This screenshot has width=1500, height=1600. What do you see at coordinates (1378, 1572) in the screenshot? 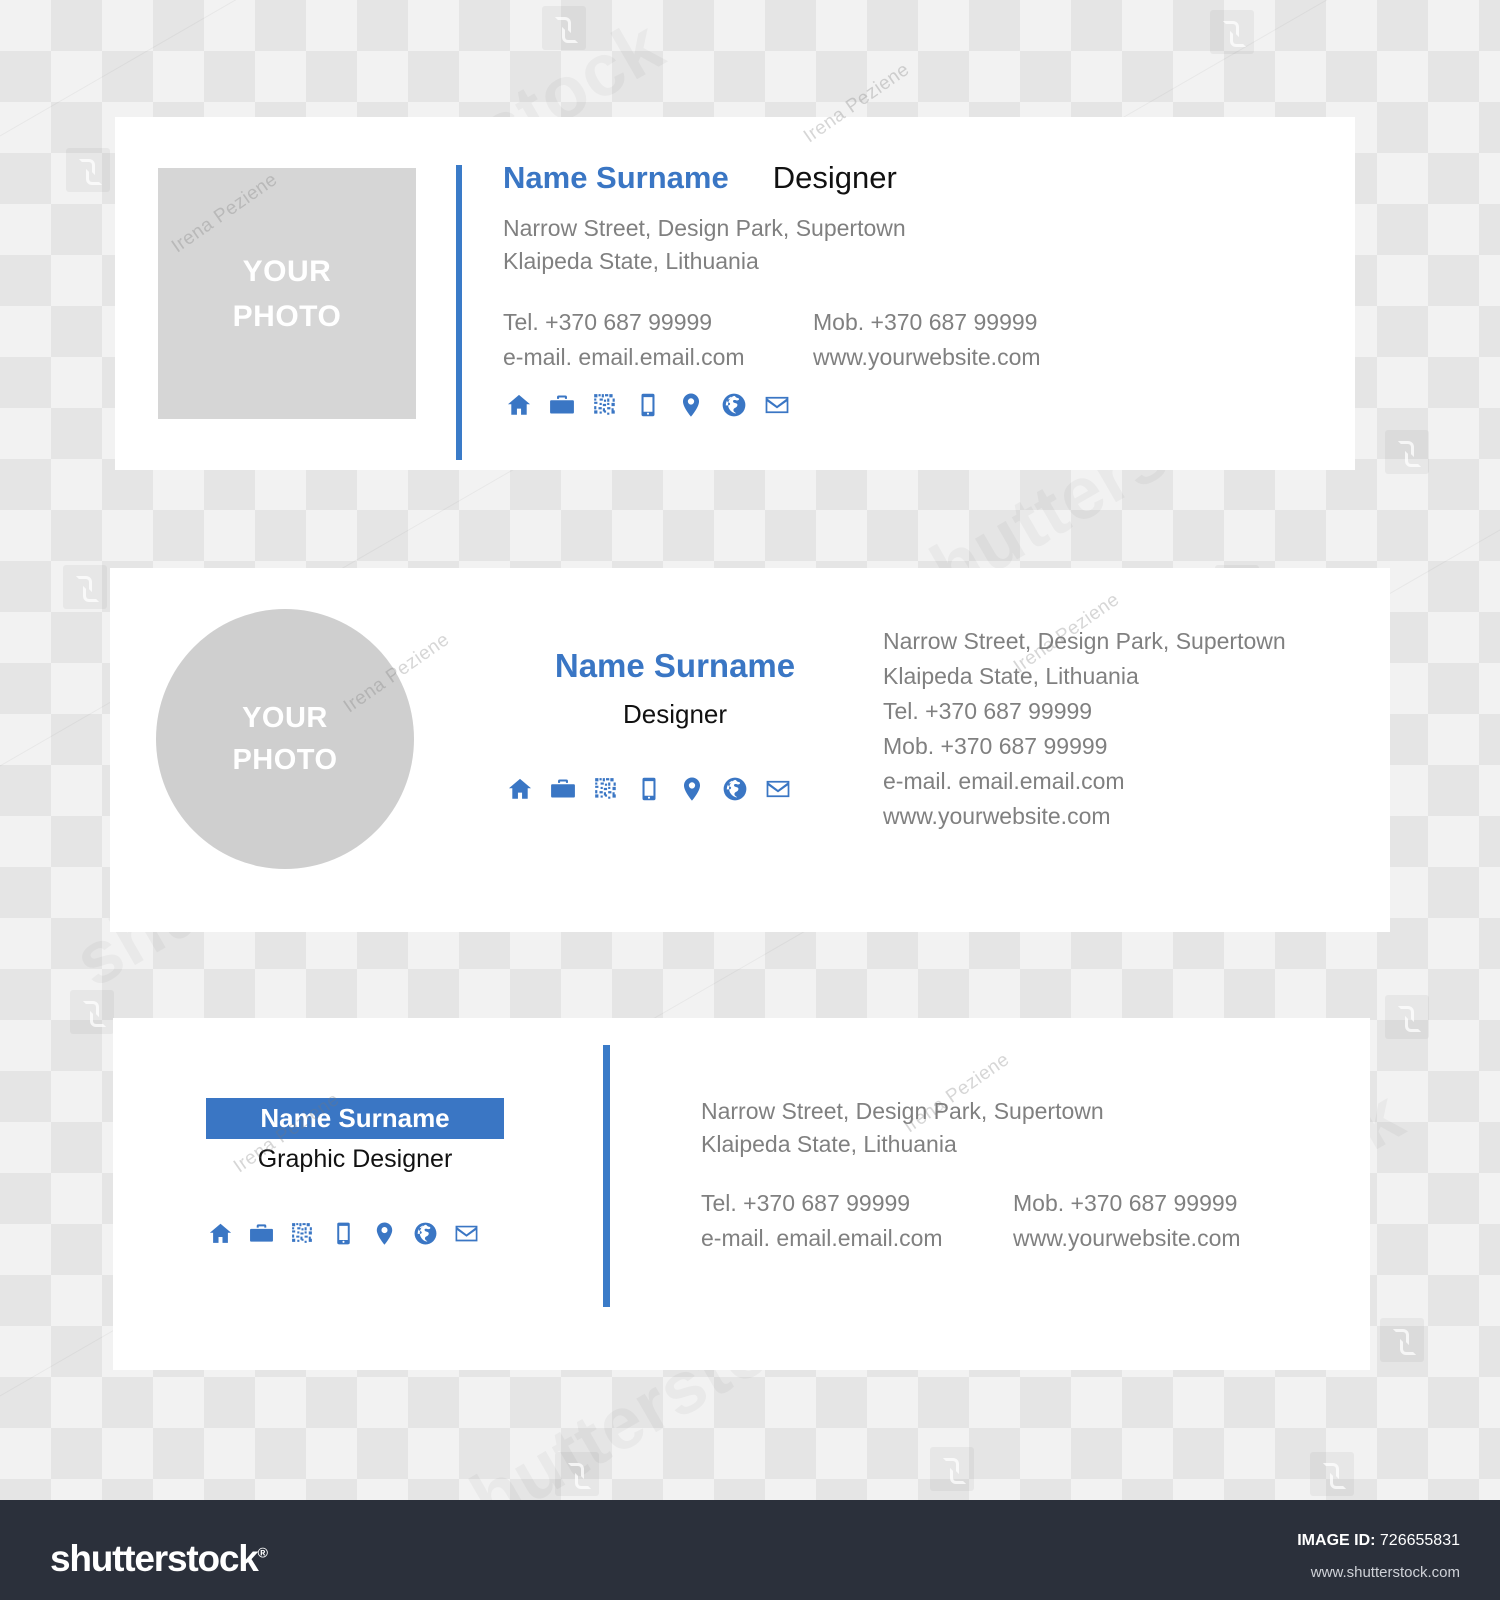
I see `footer-url: www.shutterstock.com` at bounding box center [1378, 1572].